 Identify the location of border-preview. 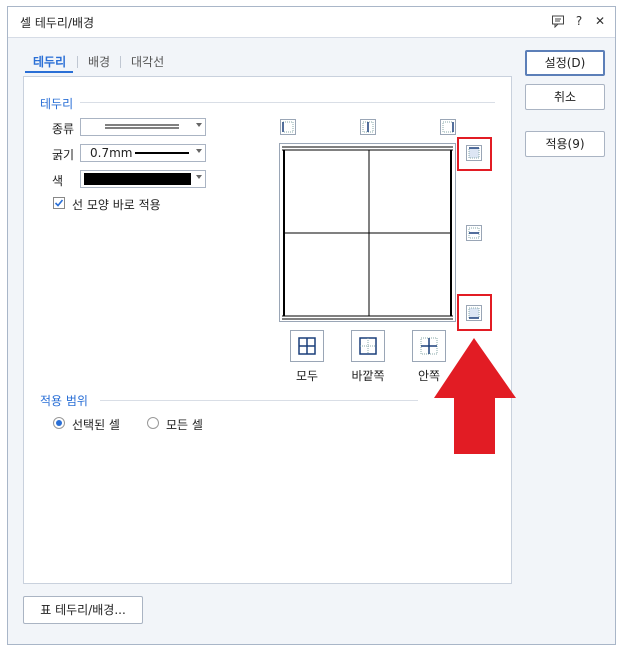
(367, 232).